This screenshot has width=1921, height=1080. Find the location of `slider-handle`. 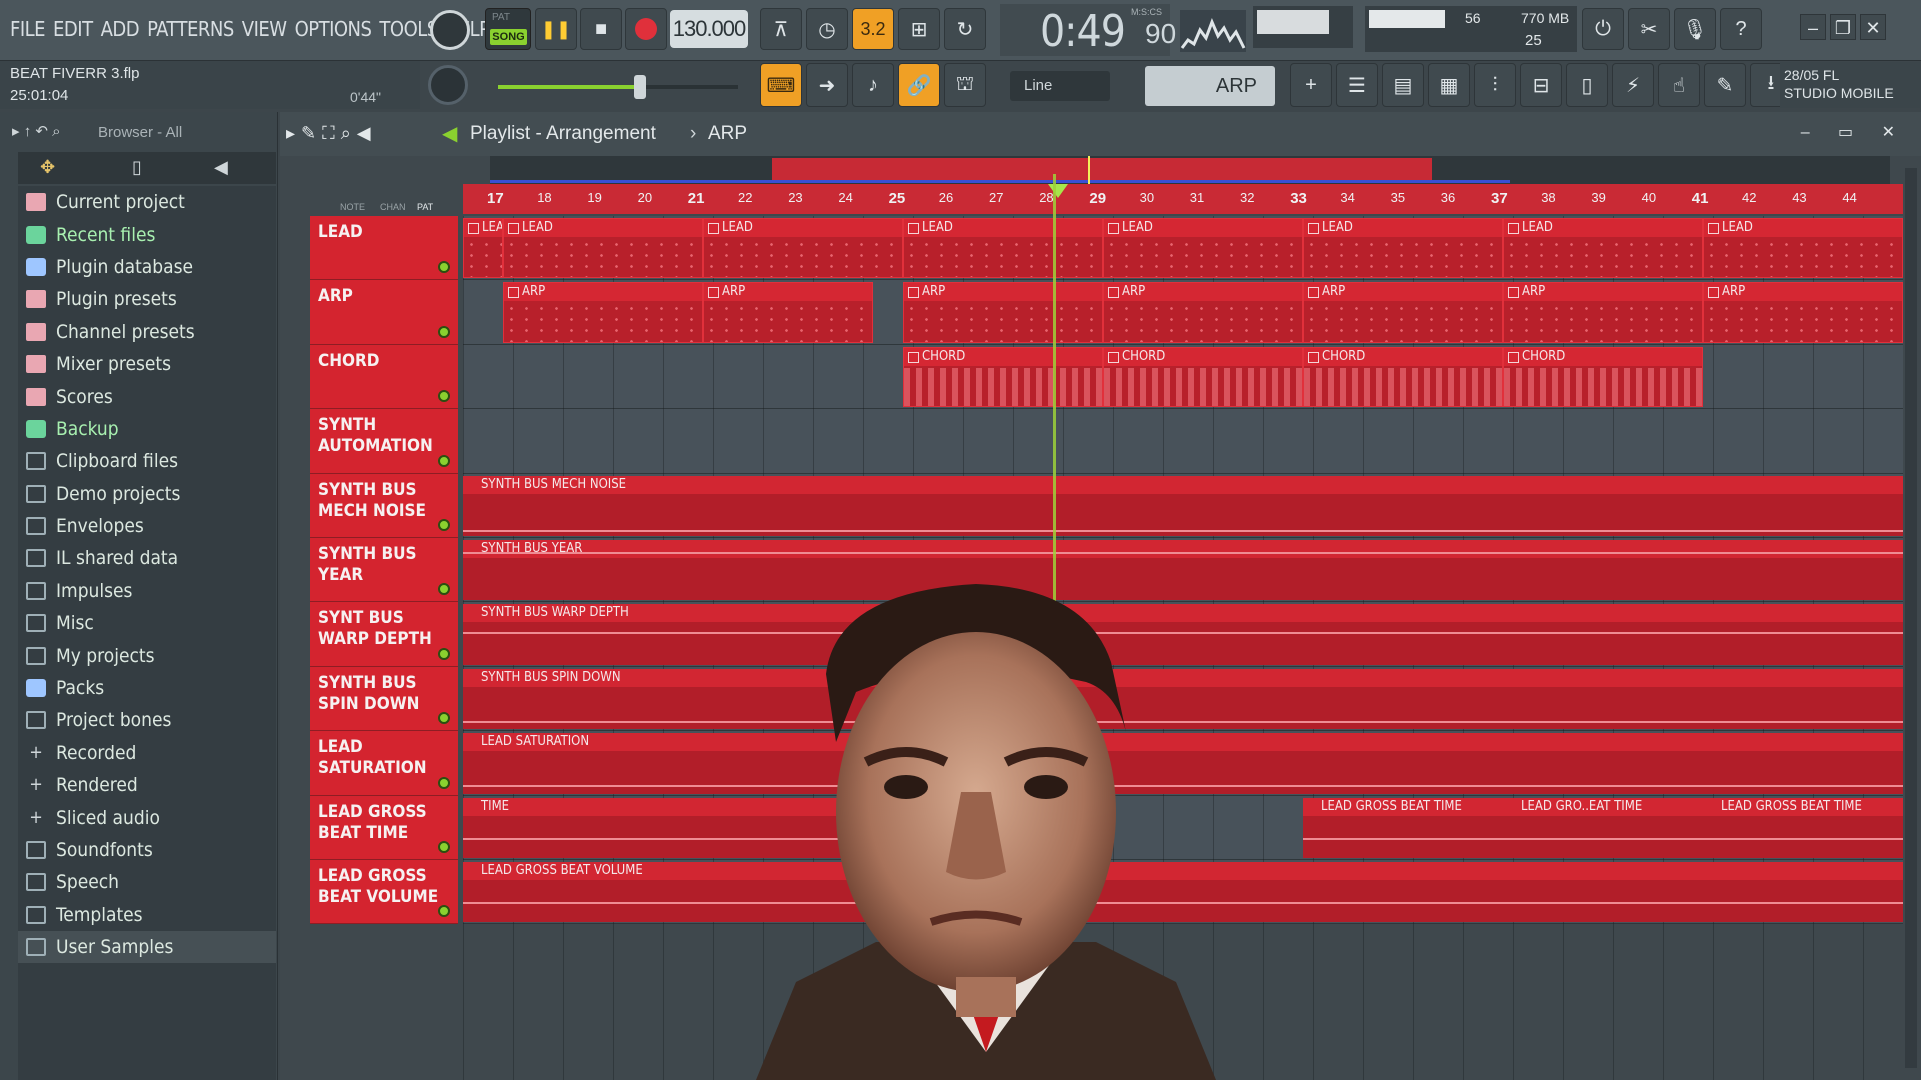

slider-handle is located at coordinates (640, 87).